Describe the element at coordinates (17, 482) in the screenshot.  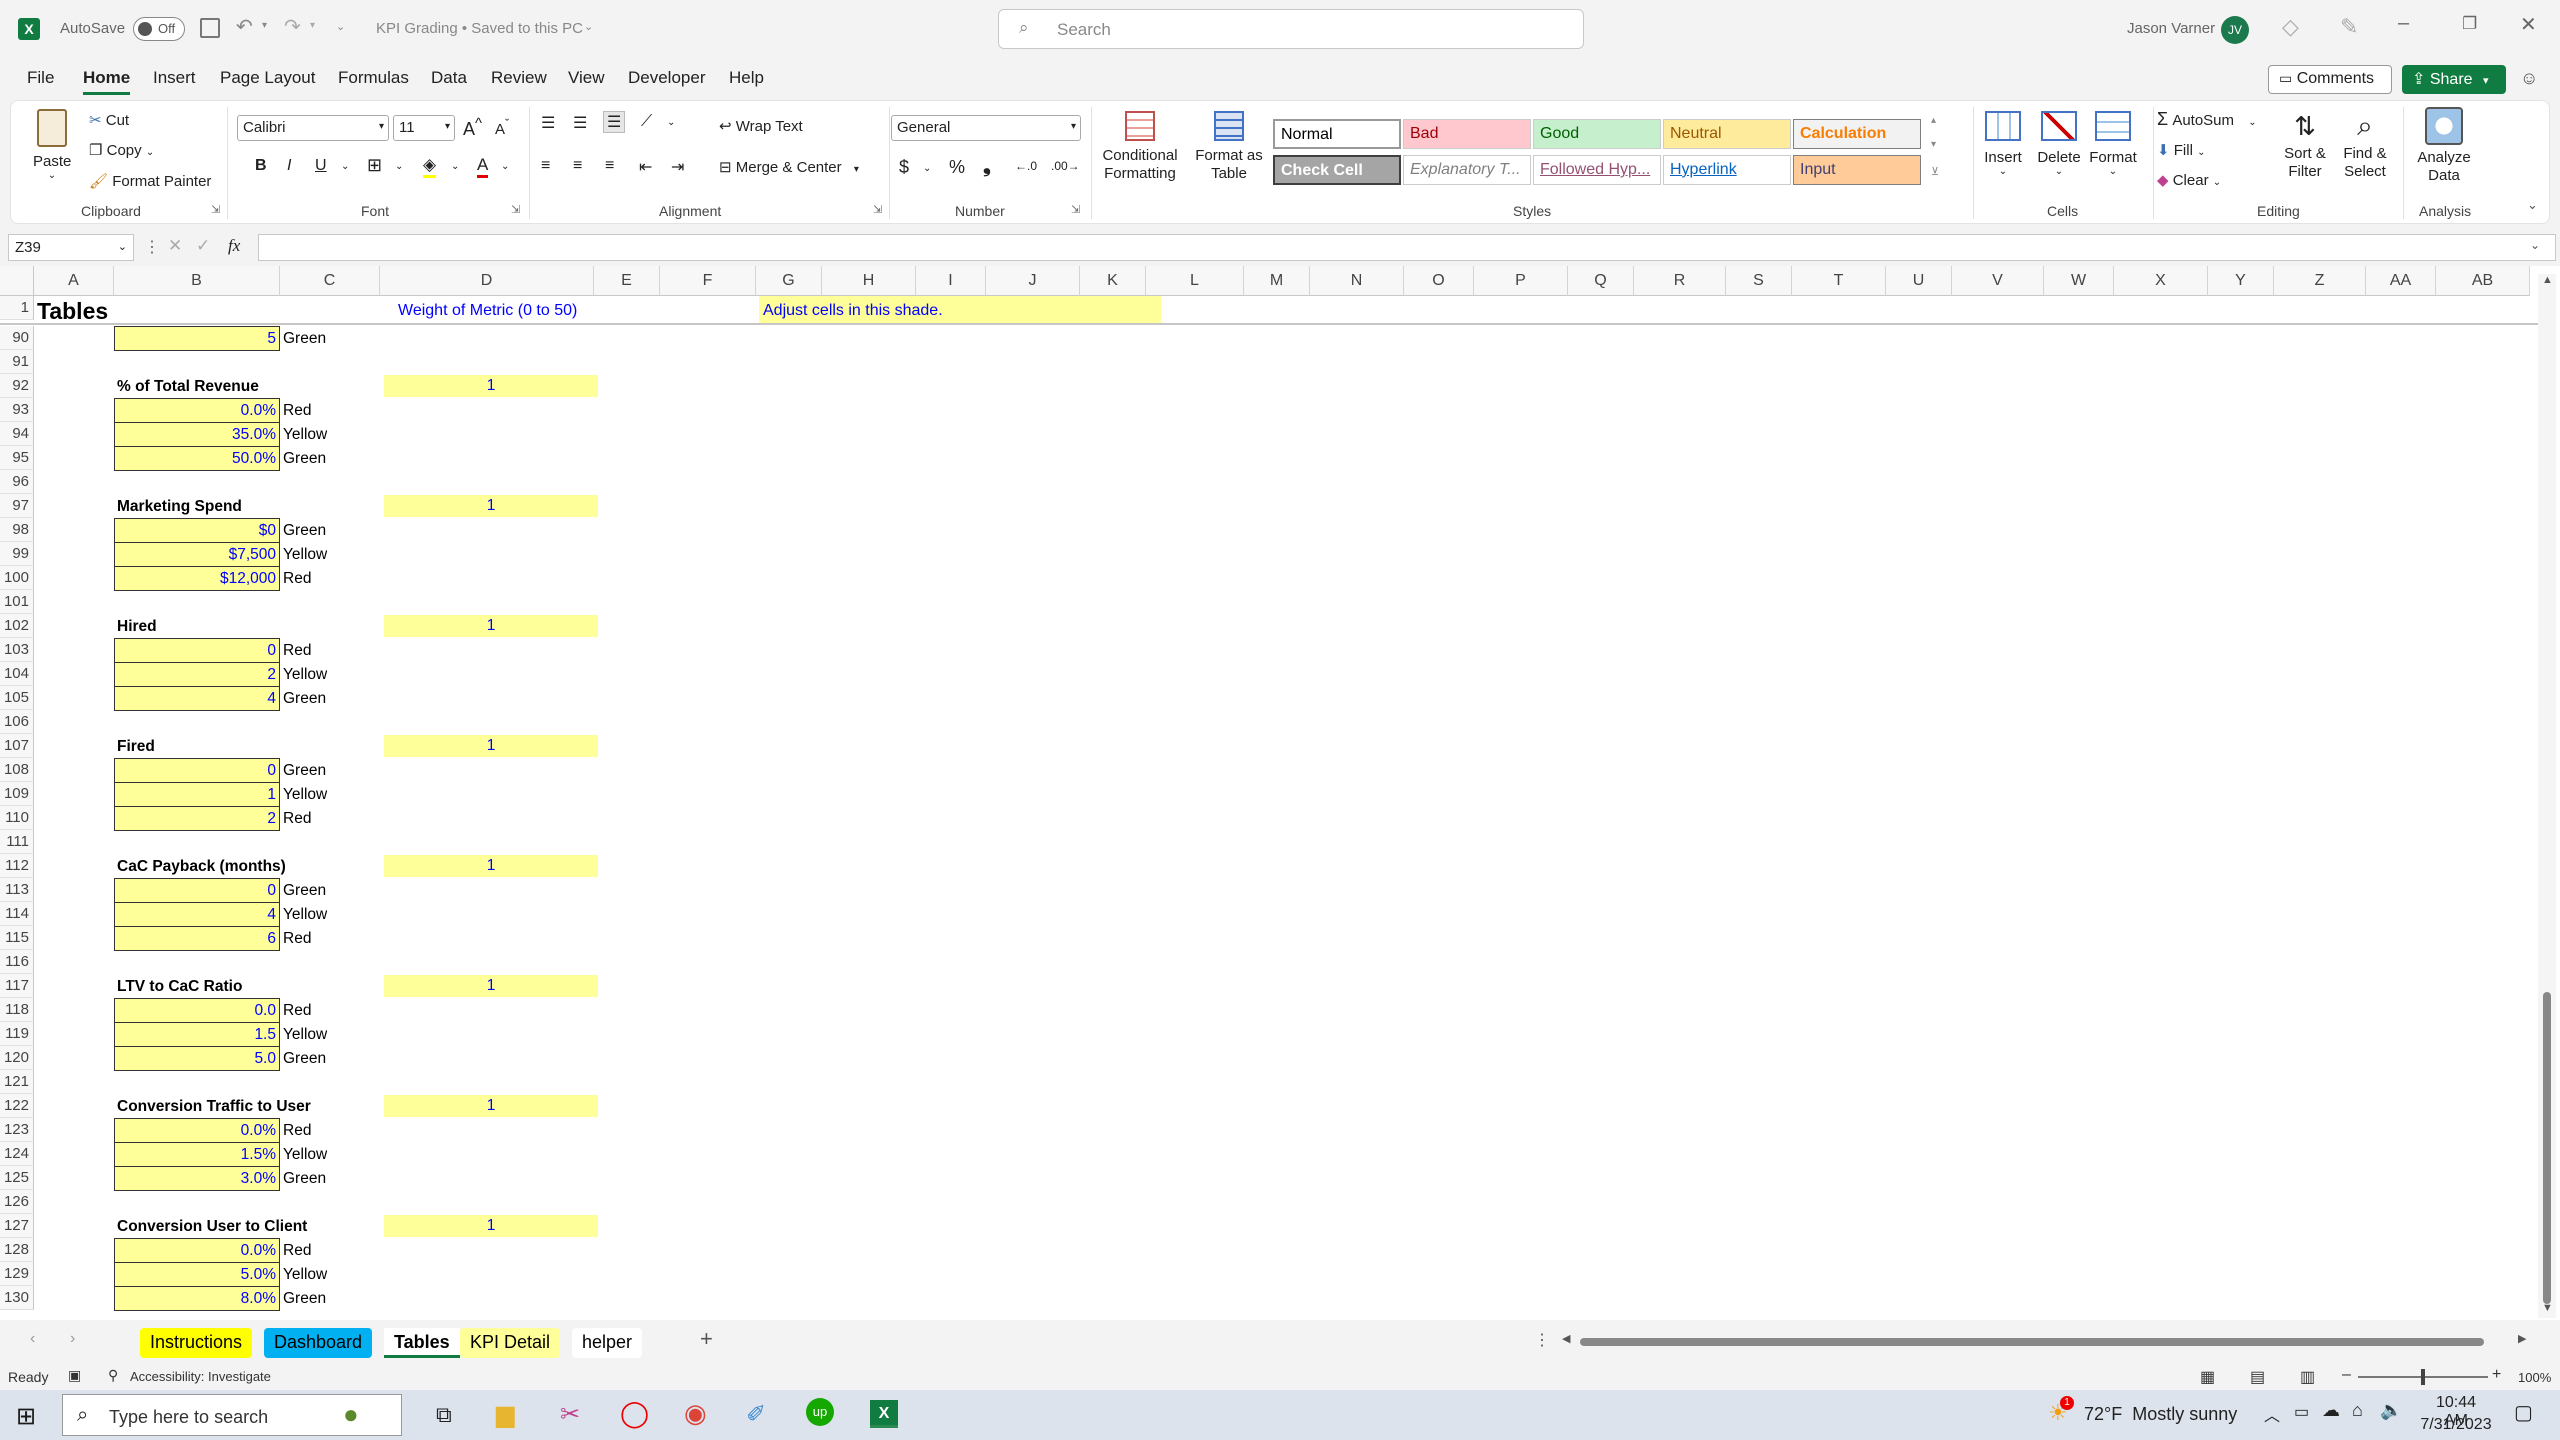
I see `row-header: 96` at that location.